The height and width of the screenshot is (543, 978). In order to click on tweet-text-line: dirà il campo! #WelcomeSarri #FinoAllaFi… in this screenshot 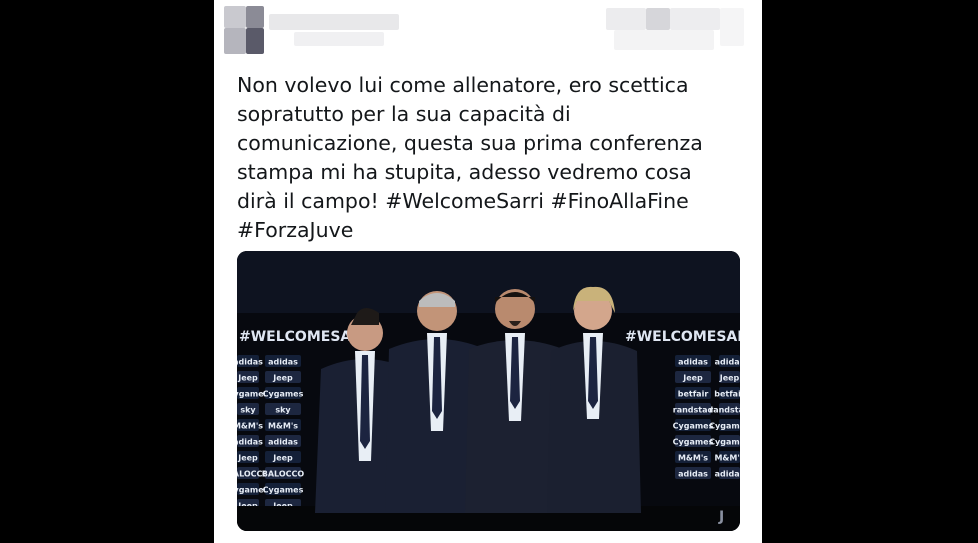, I will do `click(463, 201)`.